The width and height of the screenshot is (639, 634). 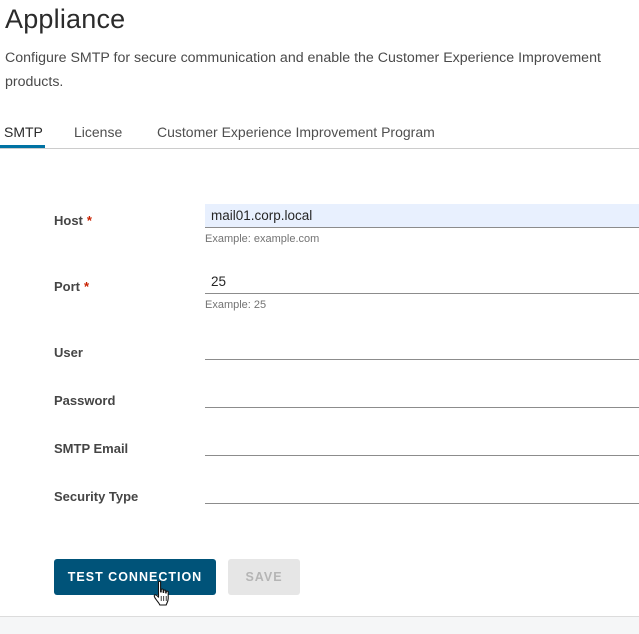 What do you see at coordinates (264, 577) in the screenshot?
I see `save-button: SAVE` at bounding box center [264, 577].